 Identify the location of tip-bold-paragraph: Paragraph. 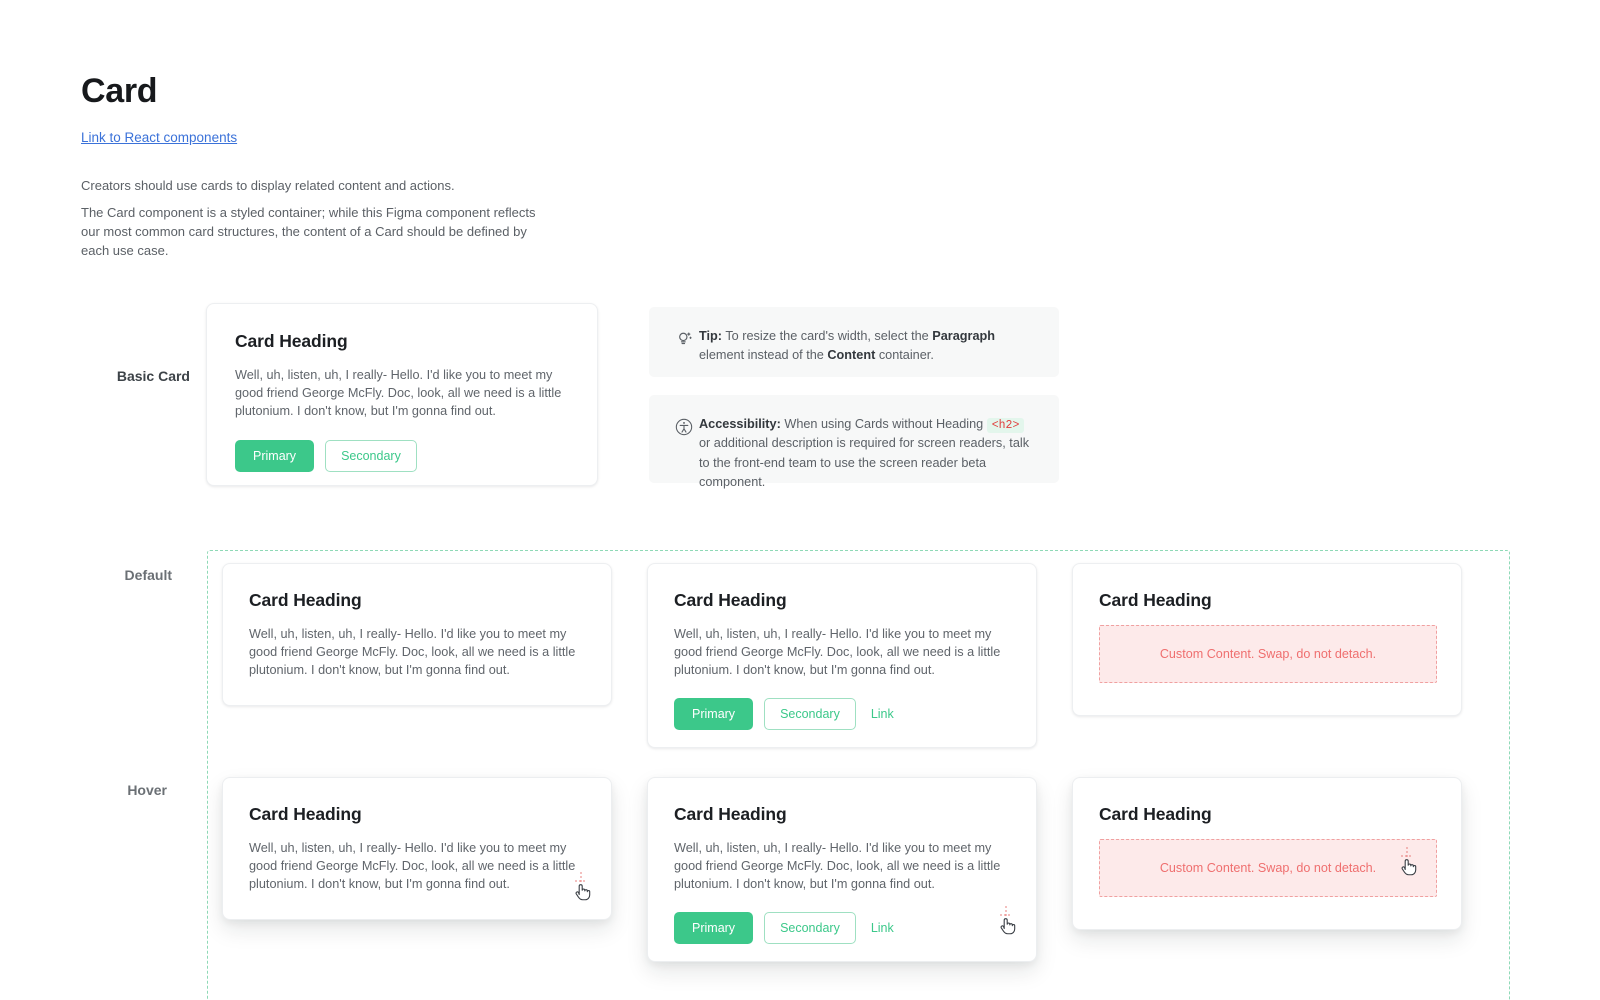
(964, 336).